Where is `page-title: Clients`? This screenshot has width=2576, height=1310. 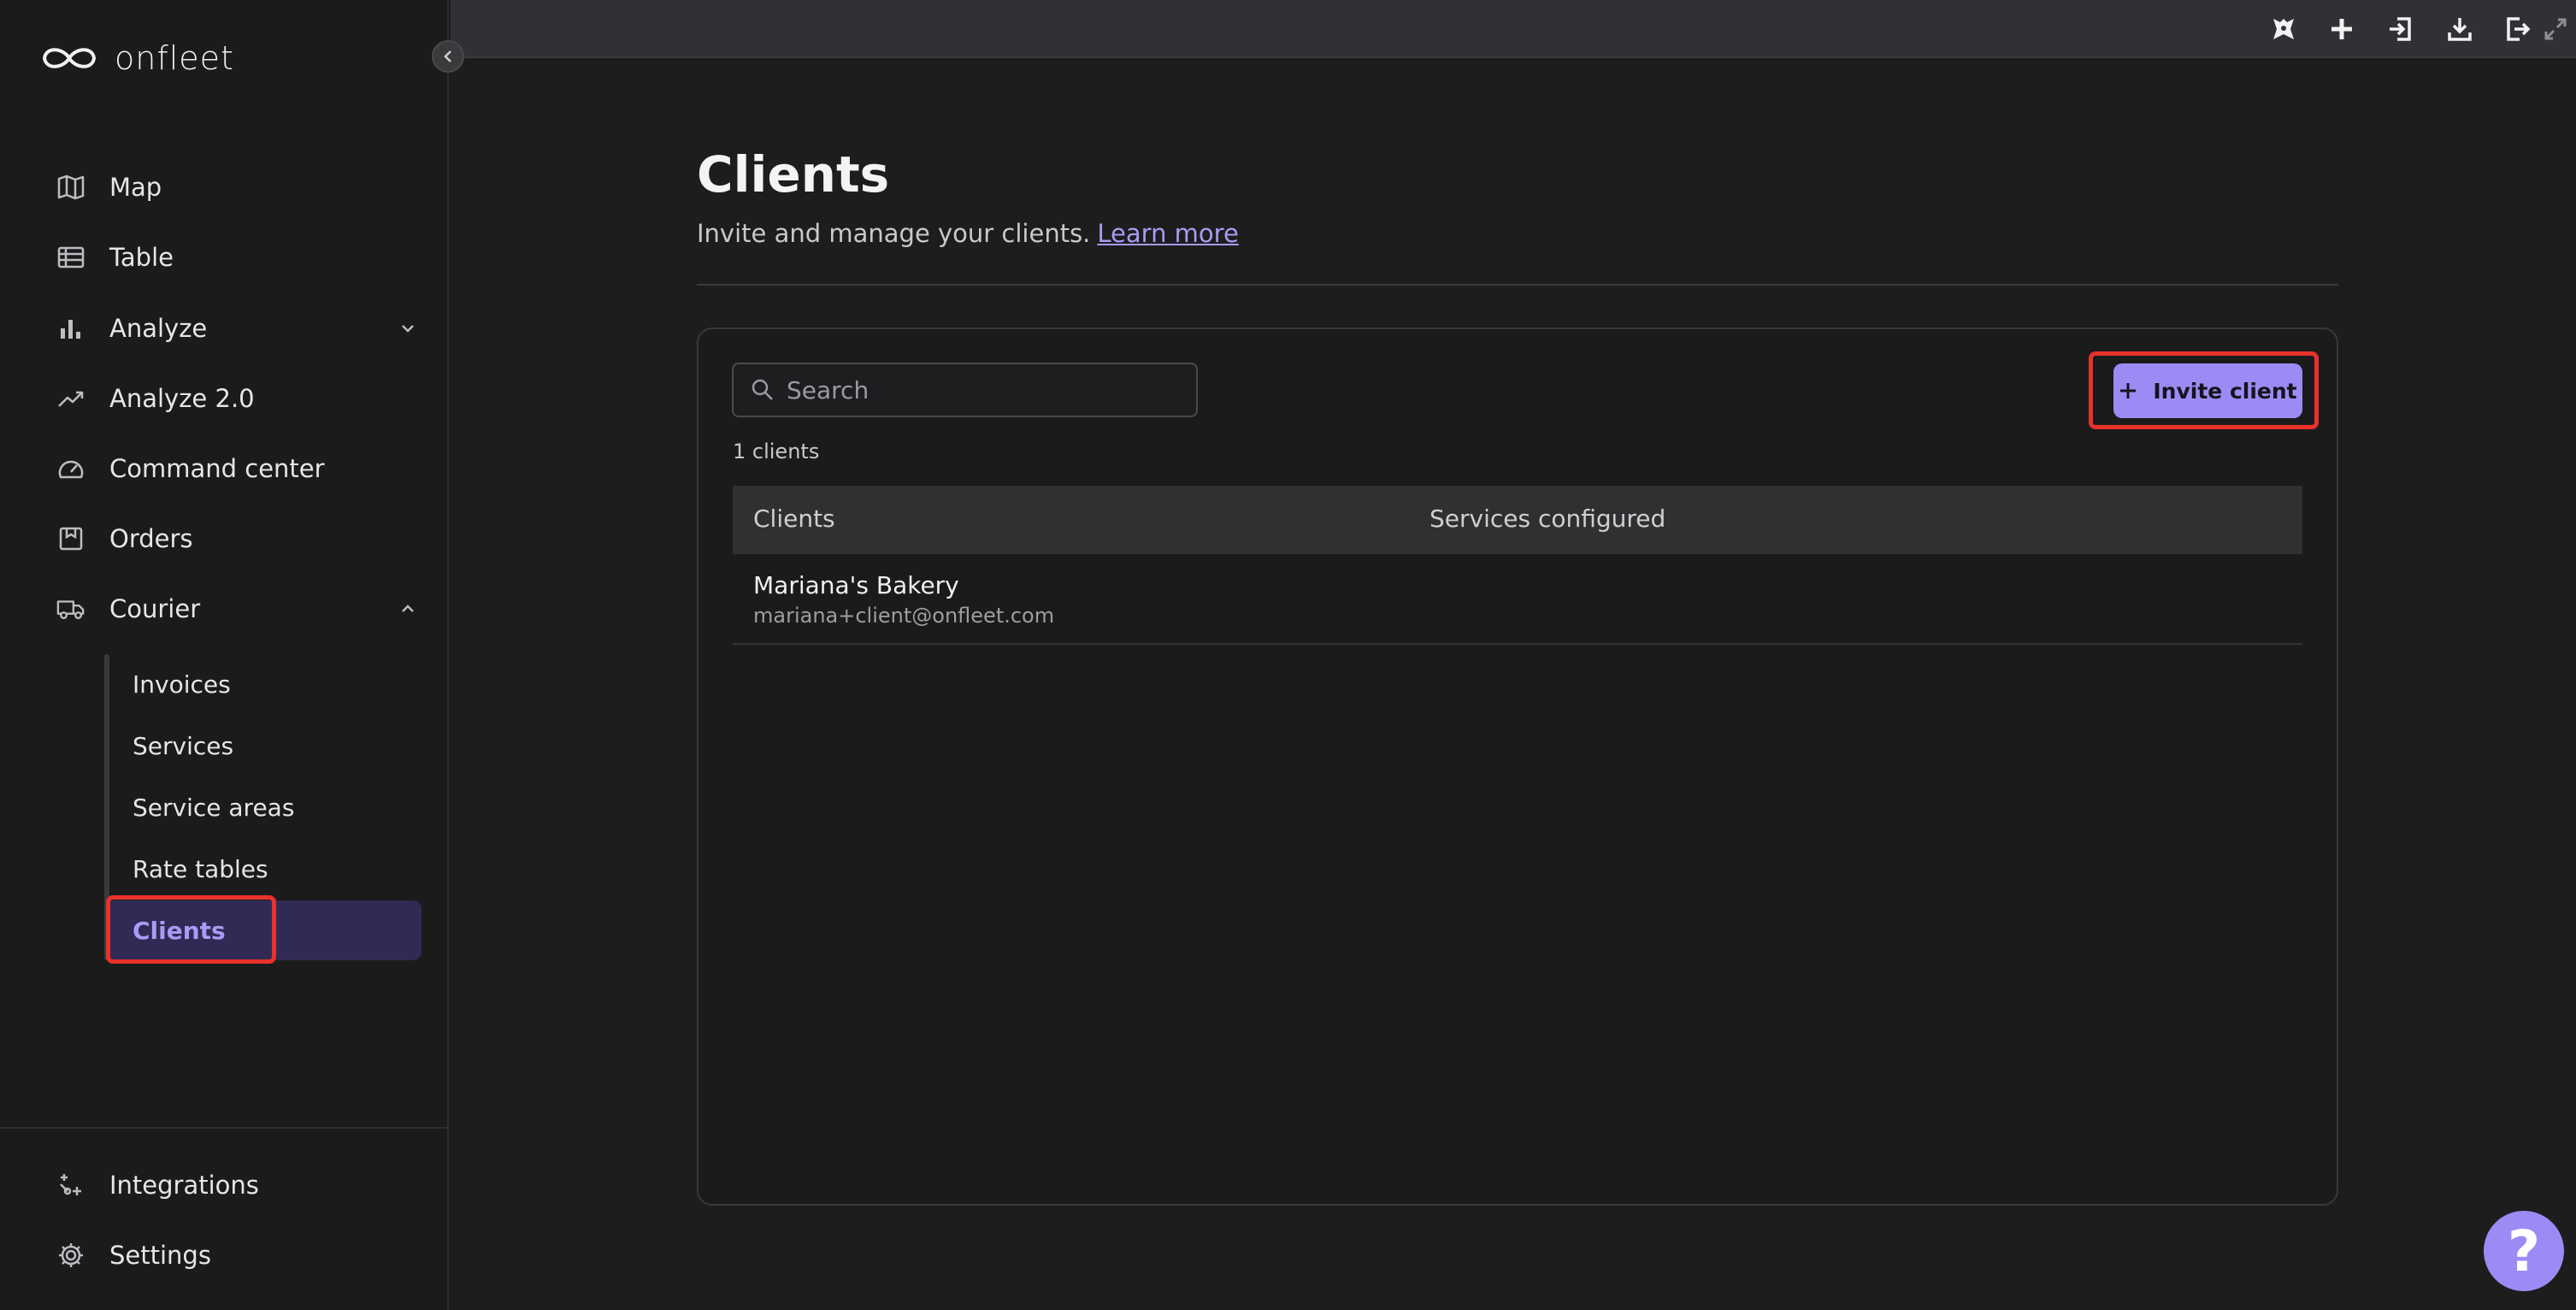 page-title: Clients is located at coordinates (793, 174).